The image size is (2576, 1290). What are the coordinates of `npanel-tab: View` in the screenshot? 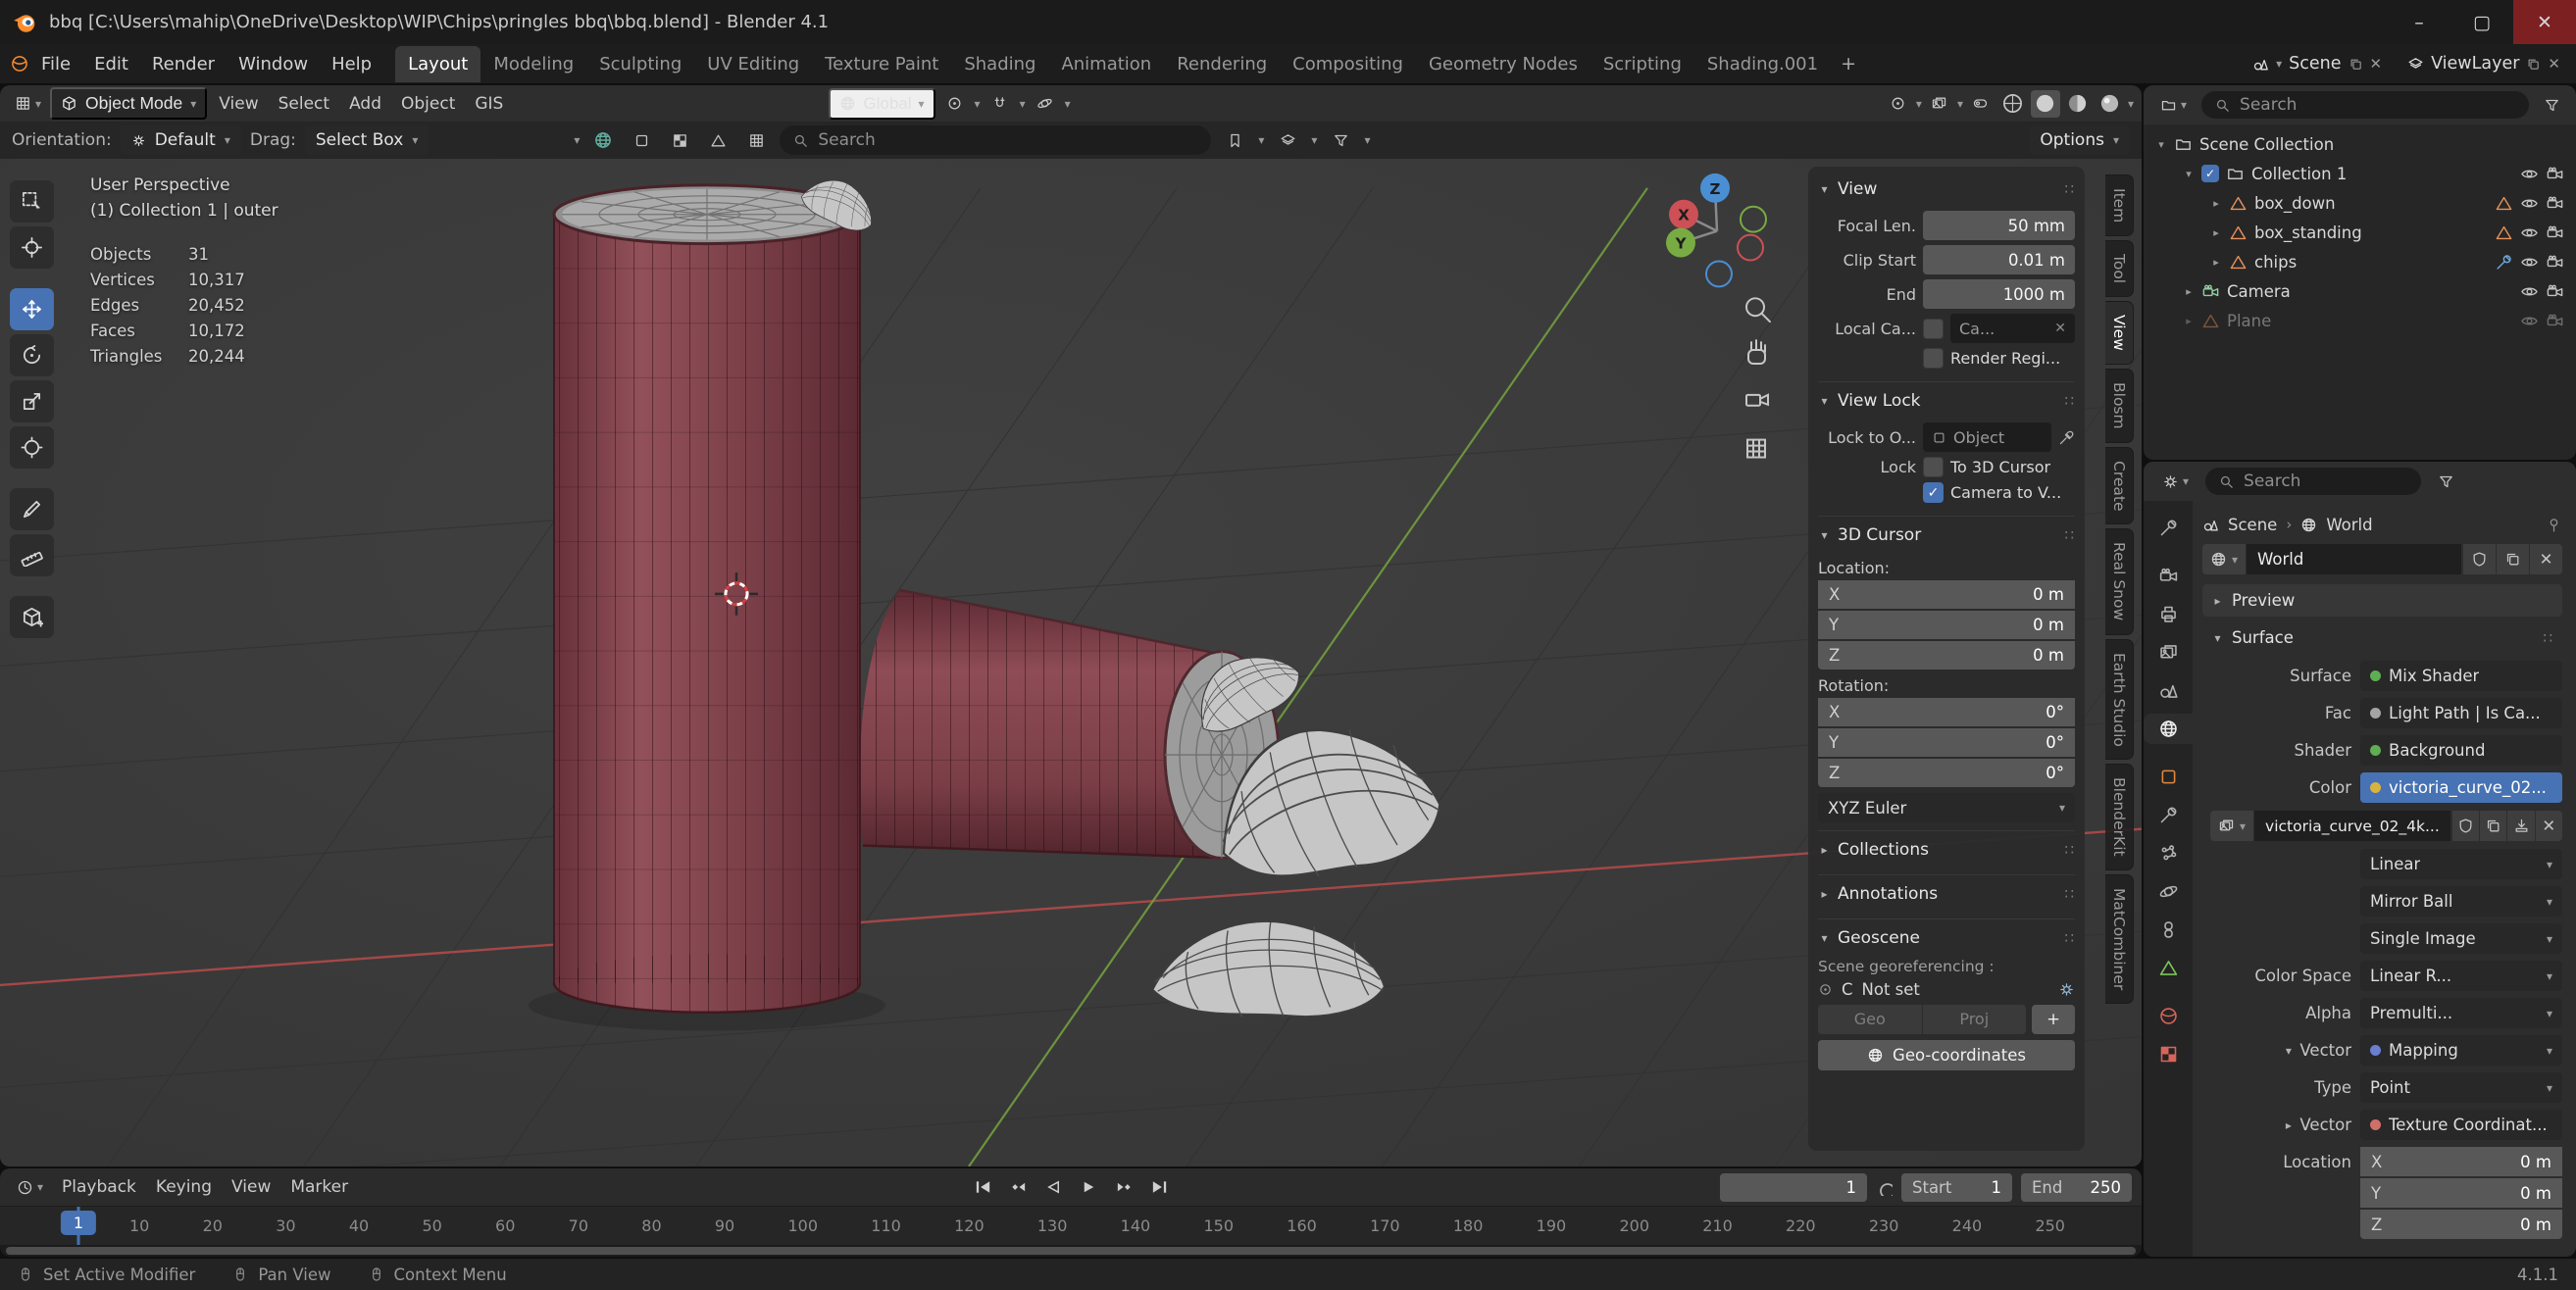 It's located at (2119, 333).